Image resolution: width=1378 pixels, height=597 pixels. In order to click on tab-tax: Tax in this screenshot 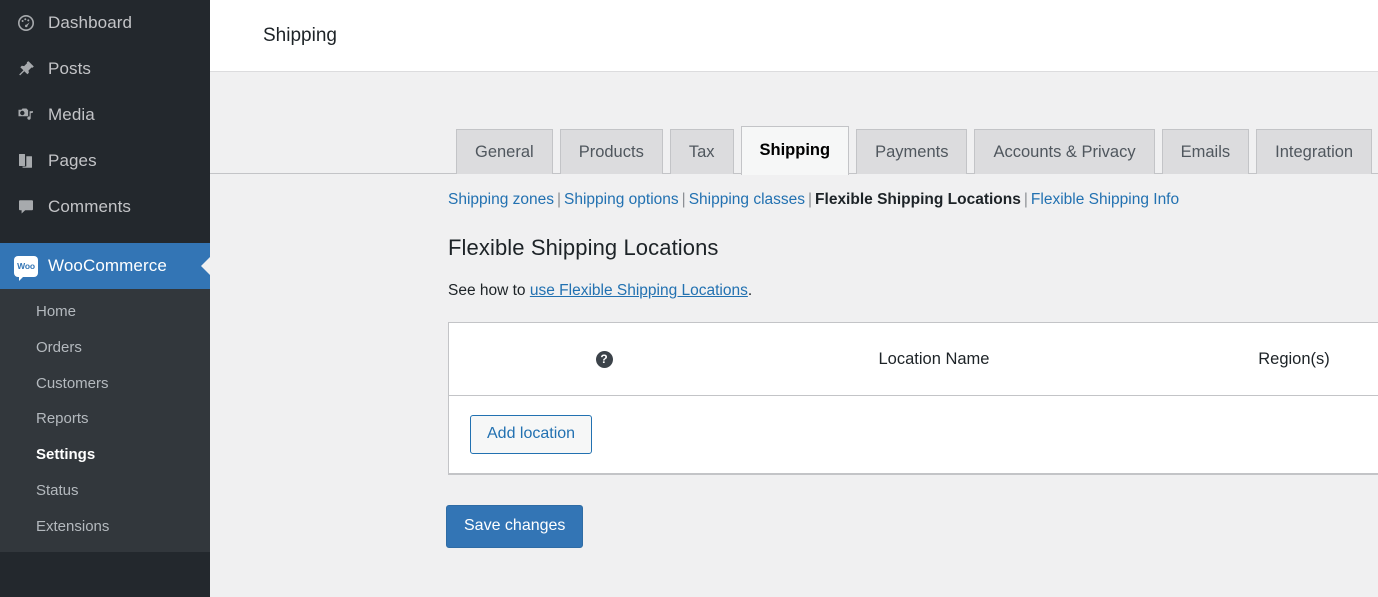, I will do `click(701, 151)`.